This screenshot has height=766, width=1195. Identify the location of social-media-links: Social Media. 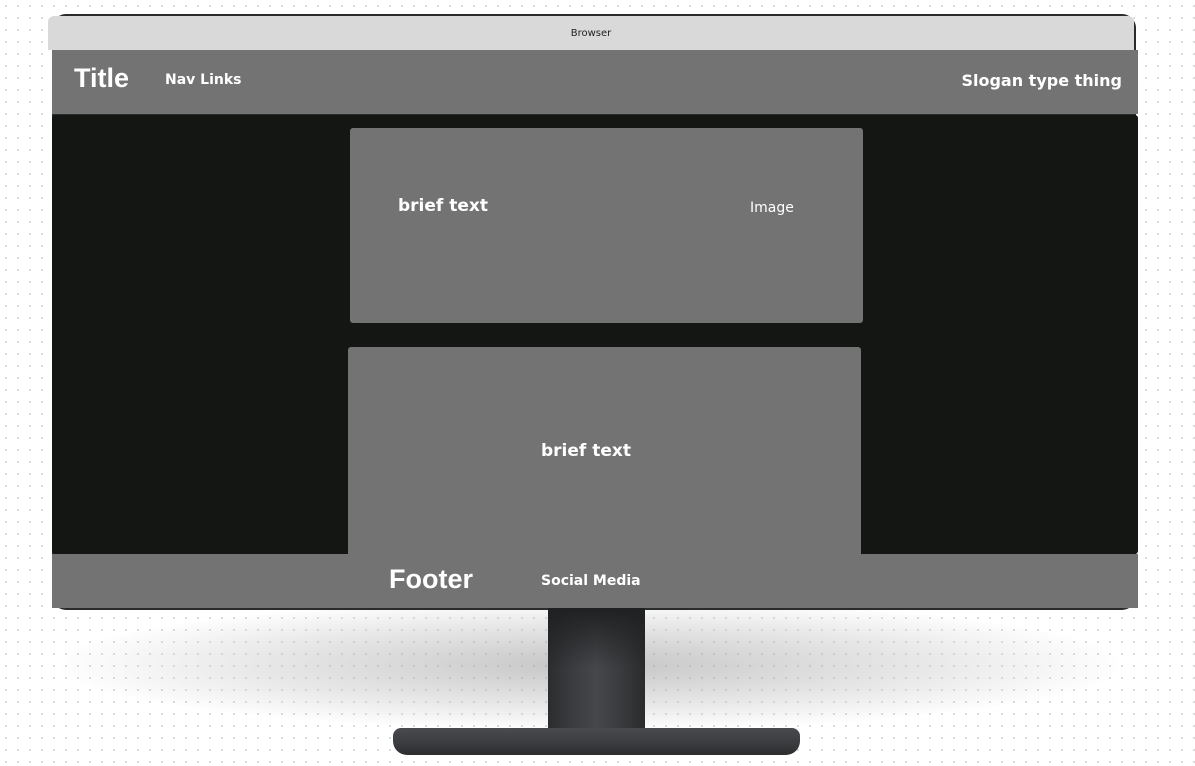
(591, 581).